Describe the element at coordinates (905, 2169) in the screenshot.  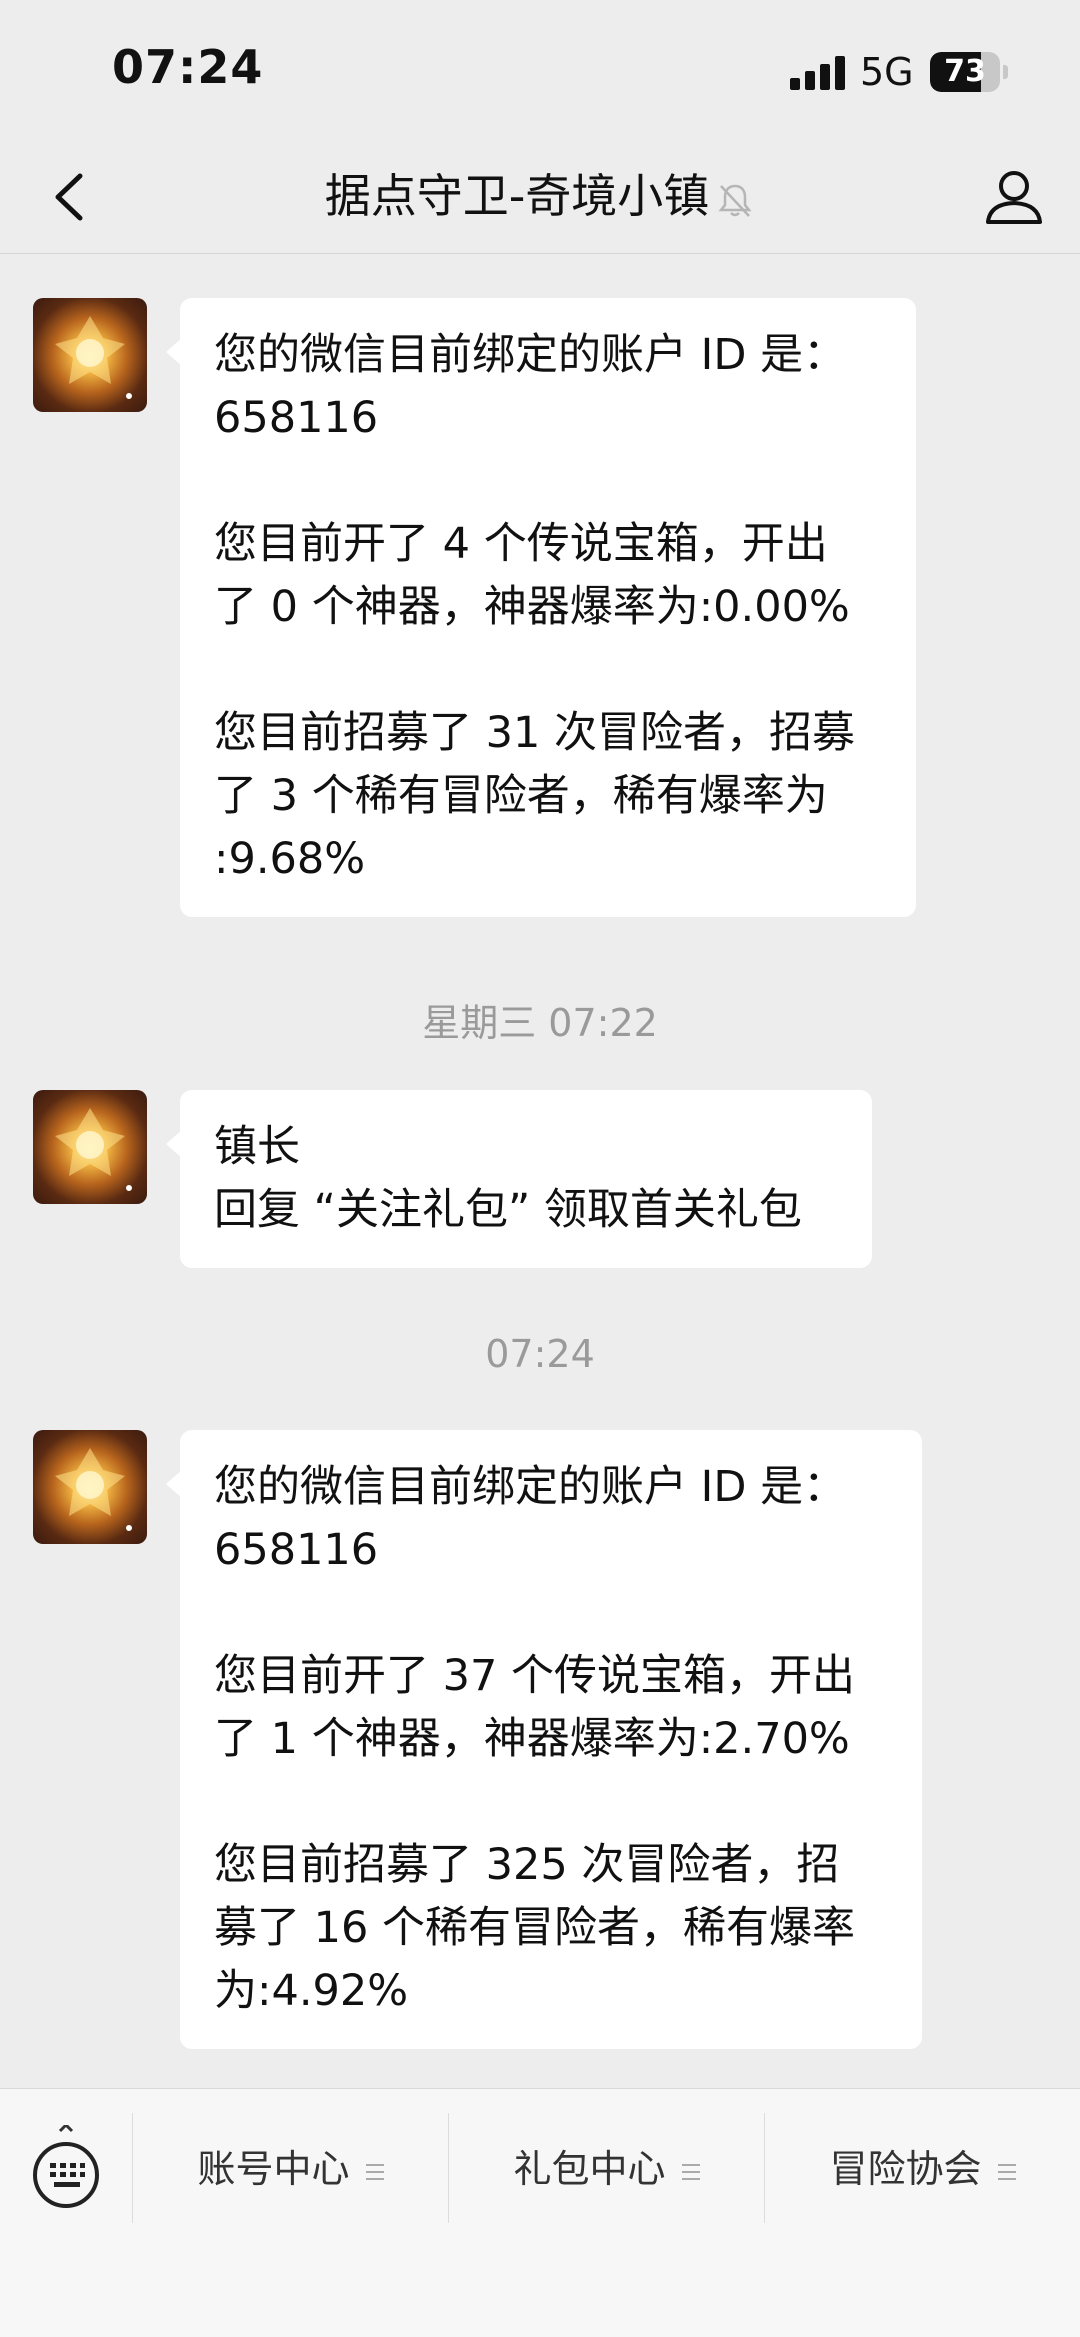
I see `menu-label: 冒险协会` at that location.